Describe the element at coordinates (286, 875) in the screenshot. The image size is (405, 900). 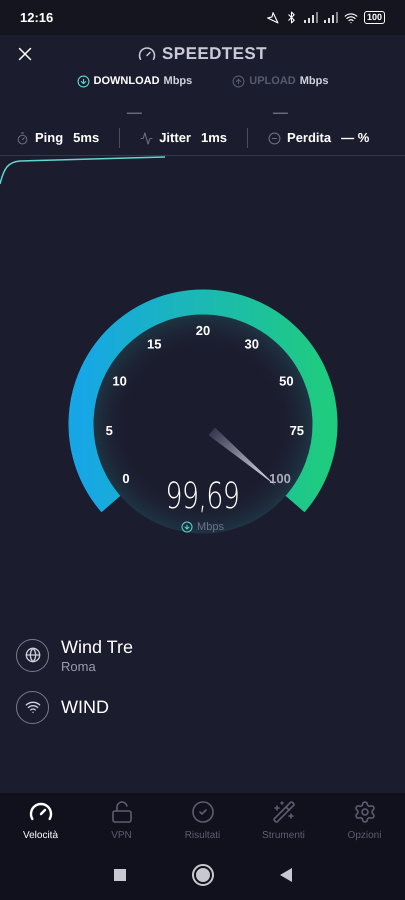
I see `back-button` at that location.